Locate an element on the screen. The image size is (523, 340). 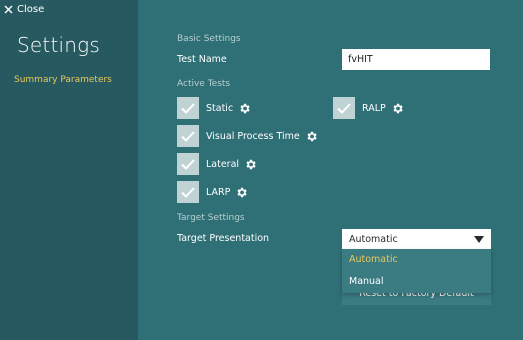
test-row-visual-process-time: Visual Process Time is located at coordinates (247, 136).